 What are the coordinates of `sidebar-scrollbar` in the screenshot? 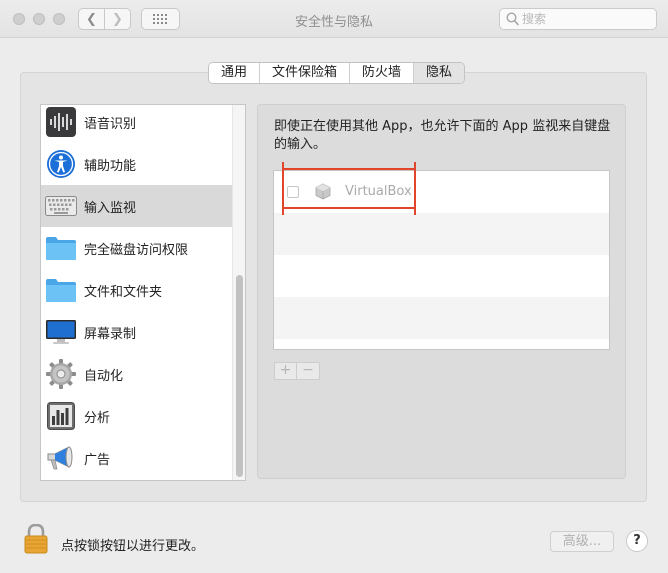 It's located at (238, 292).